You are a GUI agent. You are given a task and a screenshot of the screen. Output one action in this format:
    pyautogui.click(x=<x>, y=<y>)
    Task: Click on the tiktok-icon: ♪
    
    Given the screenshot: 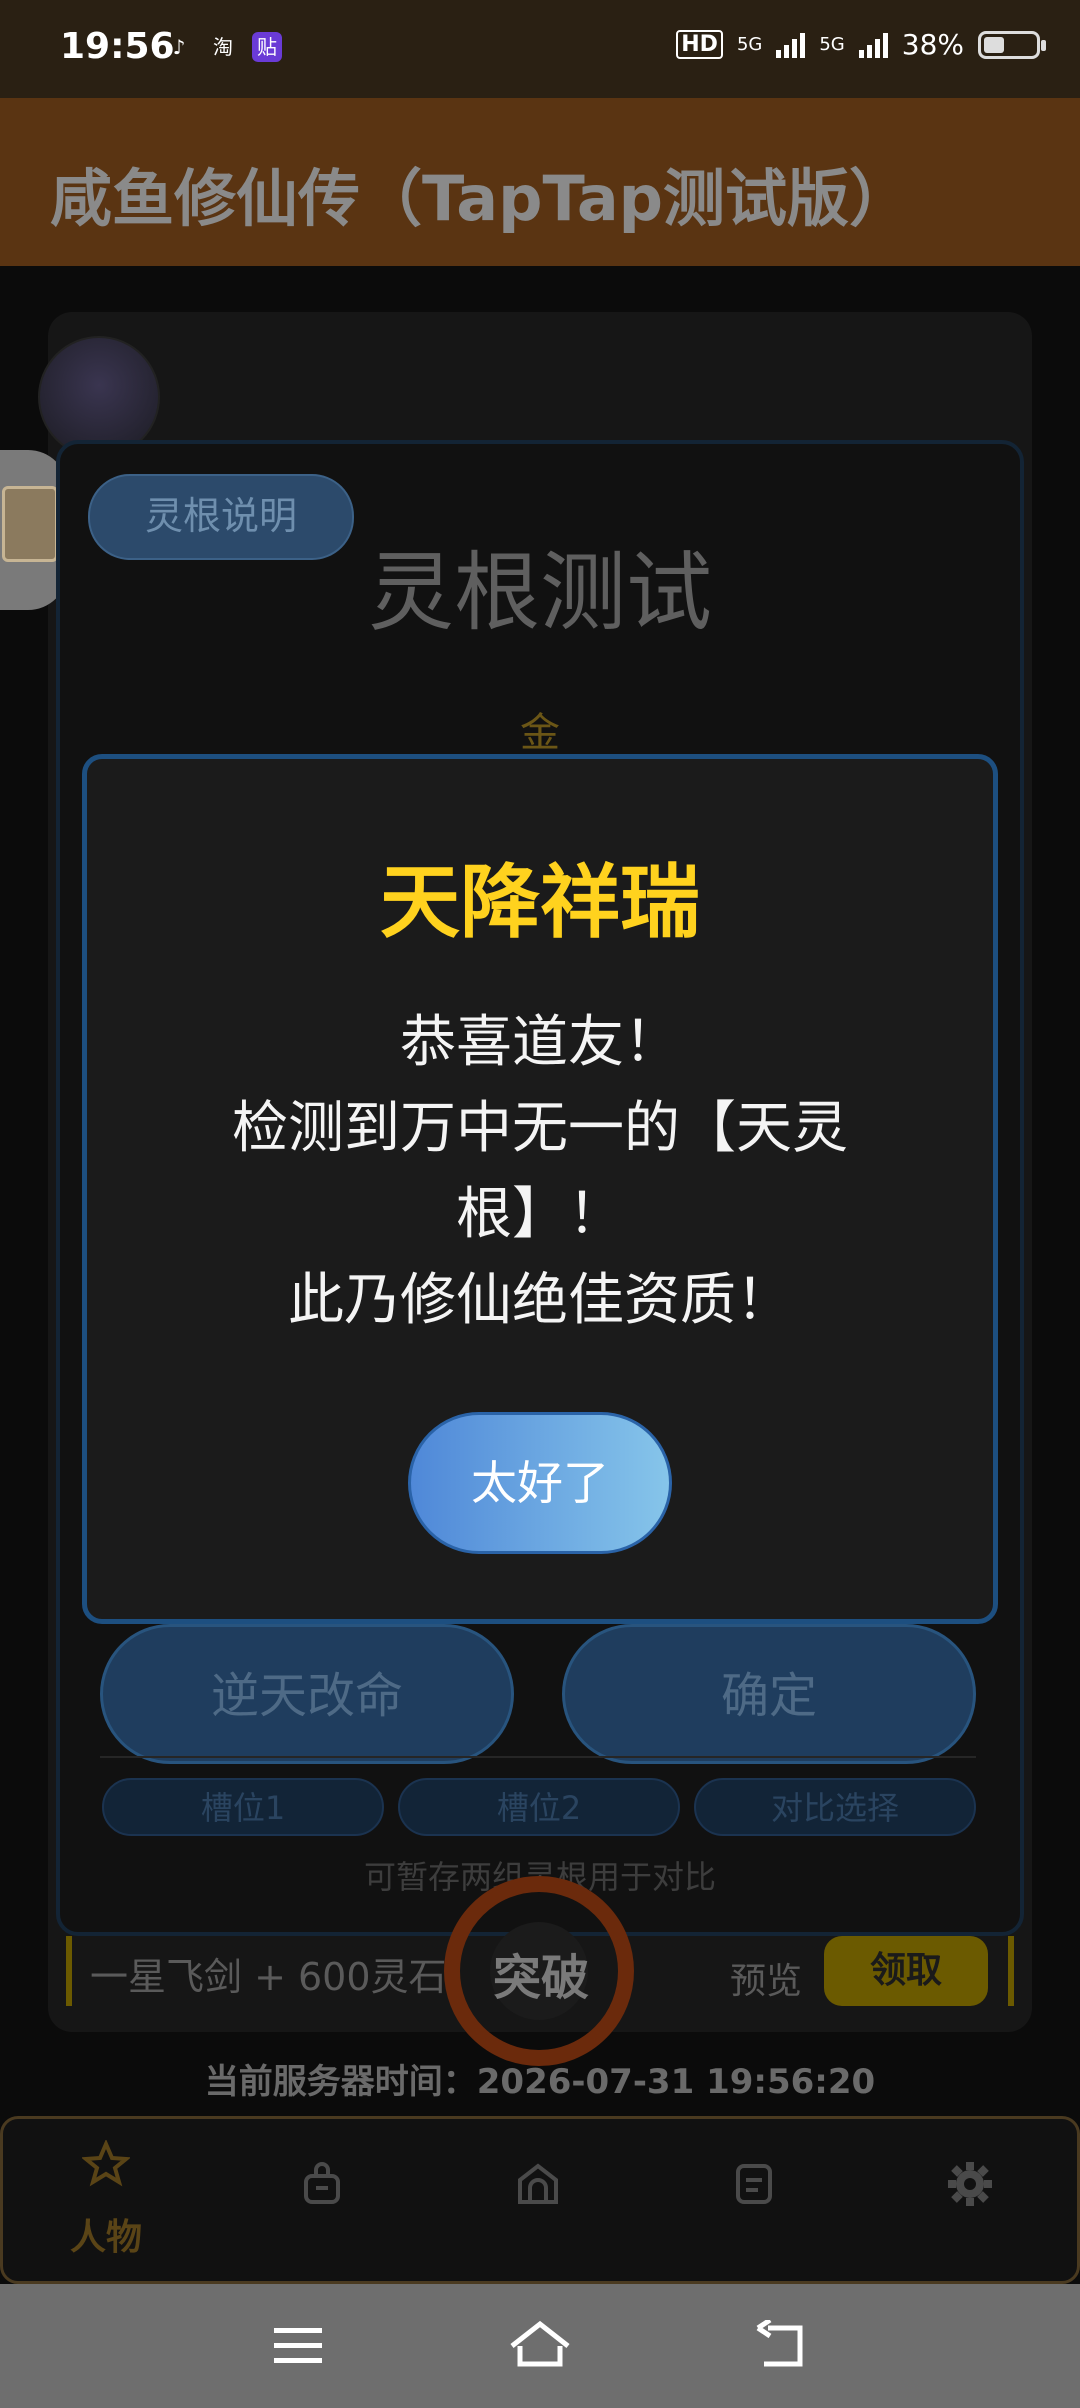 What is the action you would take?
    pyautogui.click(x=179, y=47)
    